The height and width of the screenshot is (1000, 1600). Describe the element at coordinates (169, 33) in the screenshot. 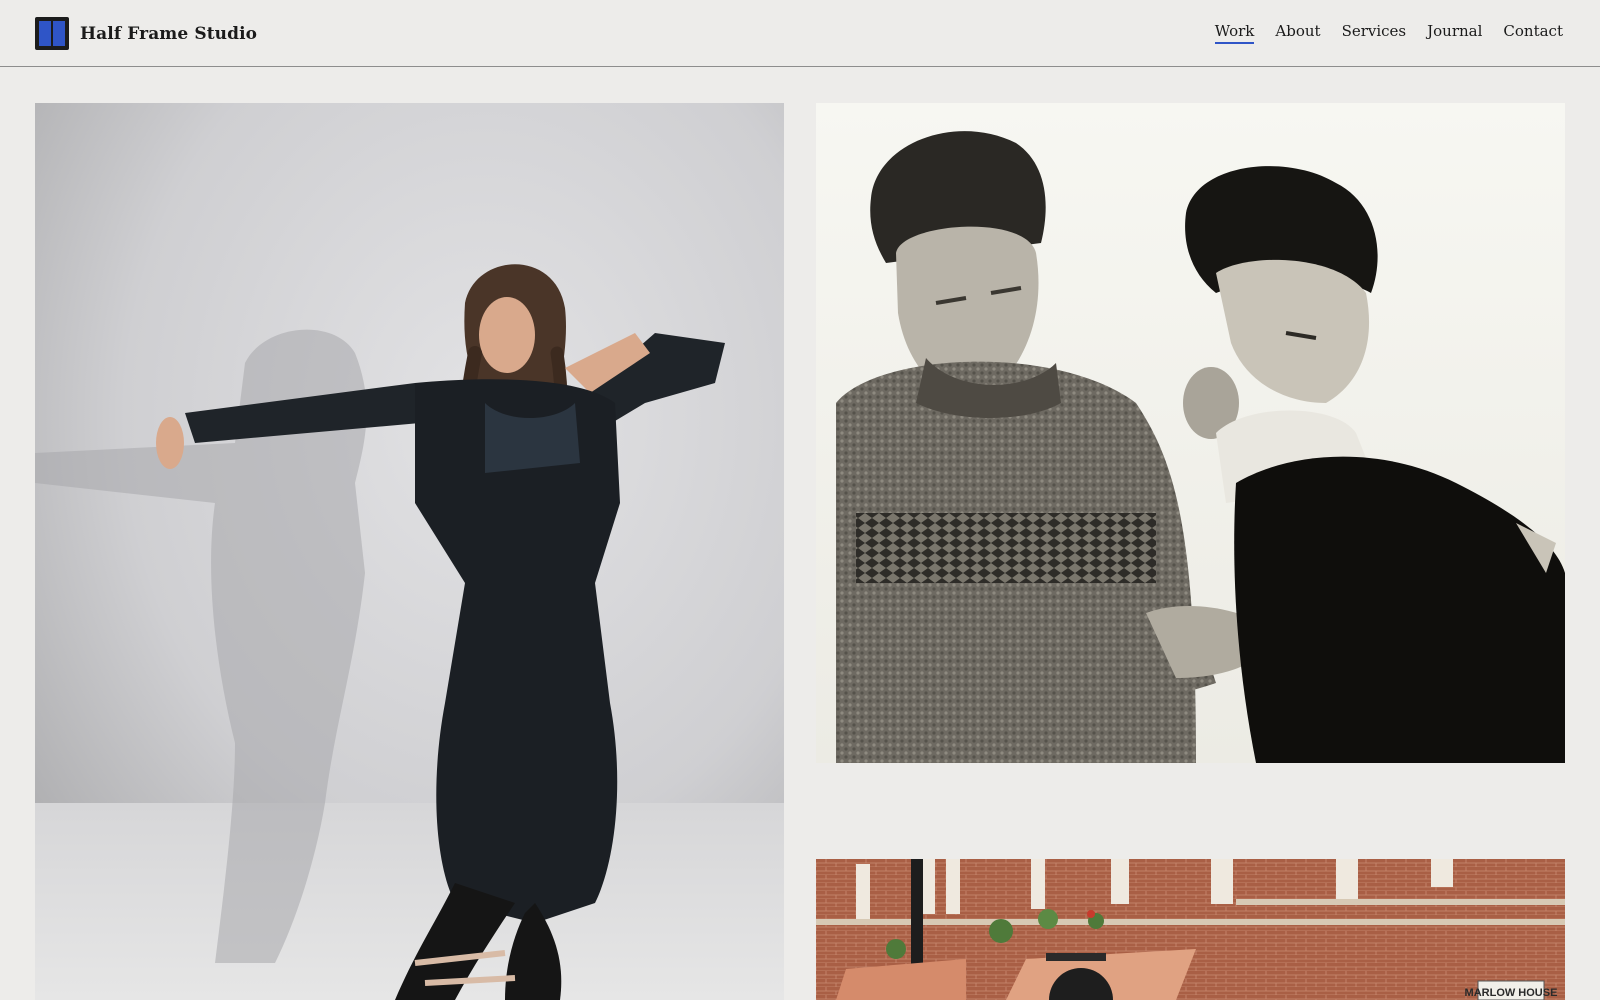

I see `brand-name: Half Frame Studio` at that location.